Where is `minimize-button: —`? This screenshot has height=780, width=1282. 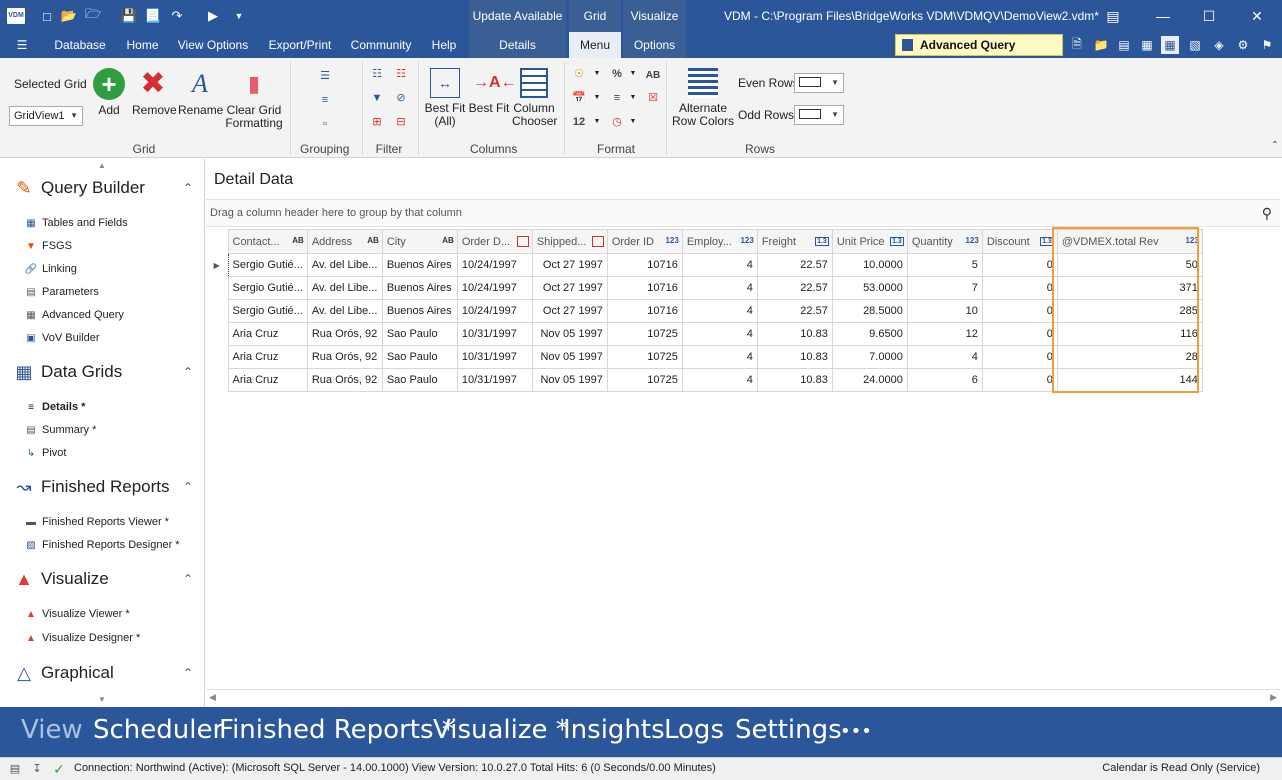 minimize-button: — is located at coordinates (1163, 16).